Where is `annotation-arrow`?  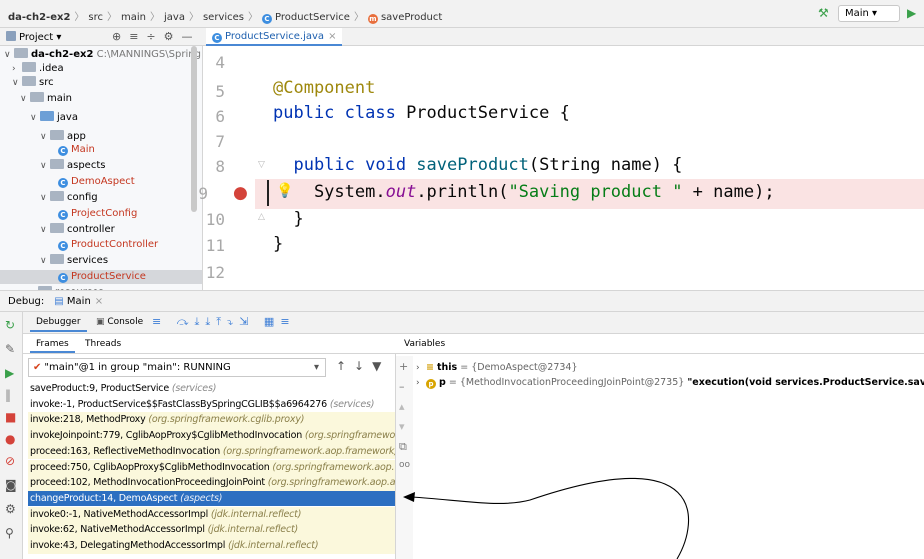
annotation-arrow is located at coordinates (546, 518).